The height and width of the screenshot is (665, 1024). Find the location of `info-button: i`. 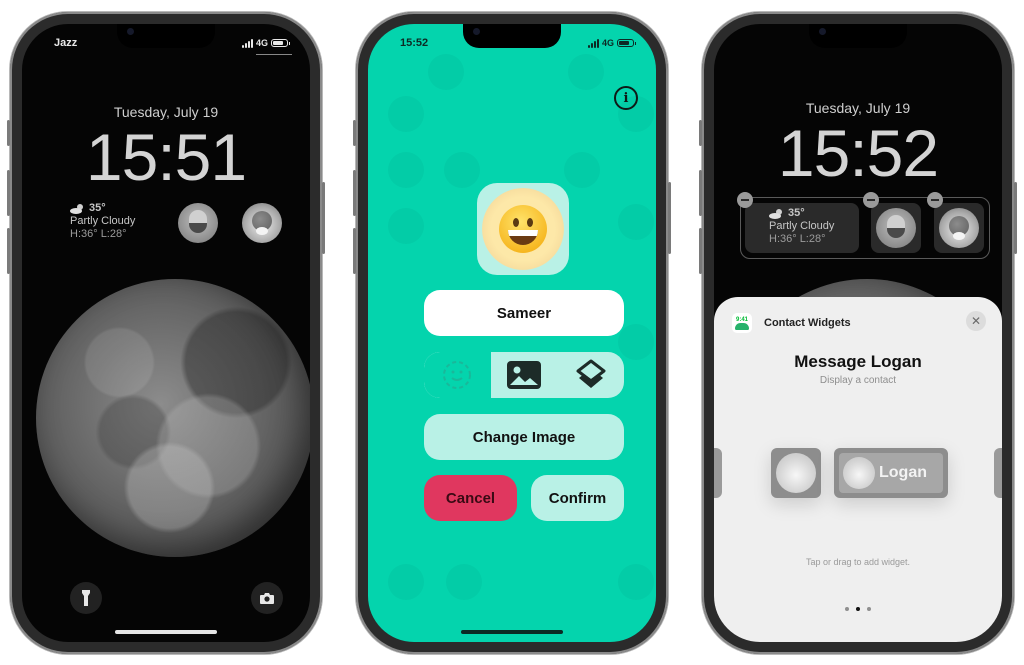

info-button: i is located at coordinates (626, 98).